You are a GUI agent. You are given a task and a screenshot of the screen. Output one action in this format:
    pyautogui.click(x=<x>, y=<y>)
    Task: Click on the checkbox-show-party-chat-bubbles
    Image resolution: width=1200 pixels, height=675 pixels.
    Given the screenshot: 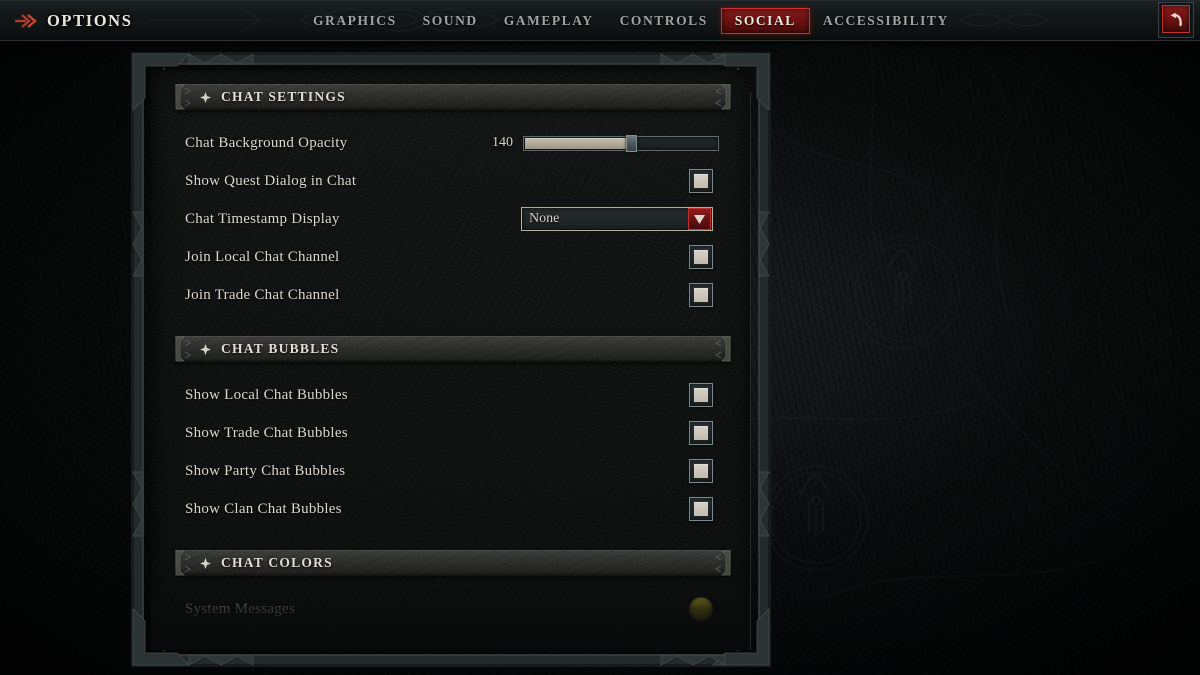 What is the action you would take?
    pyautogui.click(x=701, y=471)
    